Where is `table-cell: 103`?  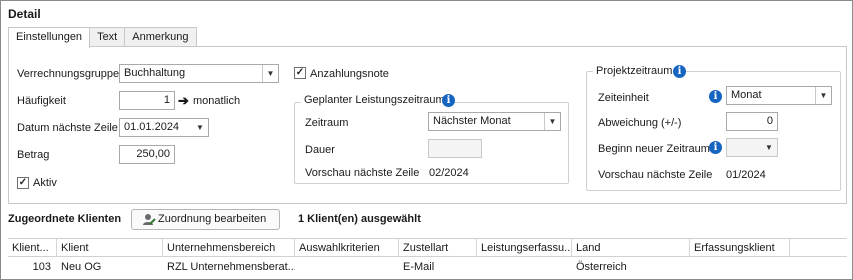
table-cell: 103 is located at coordinates (41, 267).